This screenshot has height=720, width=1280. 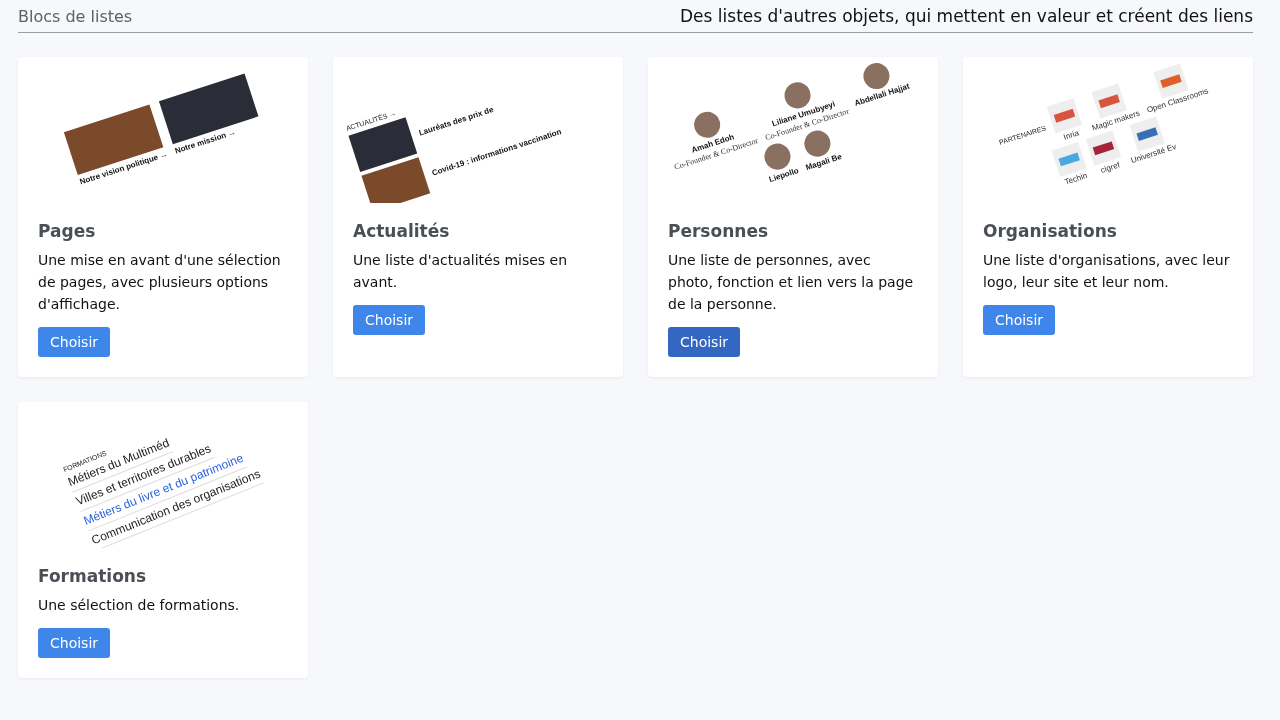 I want to click on card-description: Une liste d'organisations, avec leur logo, leur site et leur nom., so click(x=1107, y=271).